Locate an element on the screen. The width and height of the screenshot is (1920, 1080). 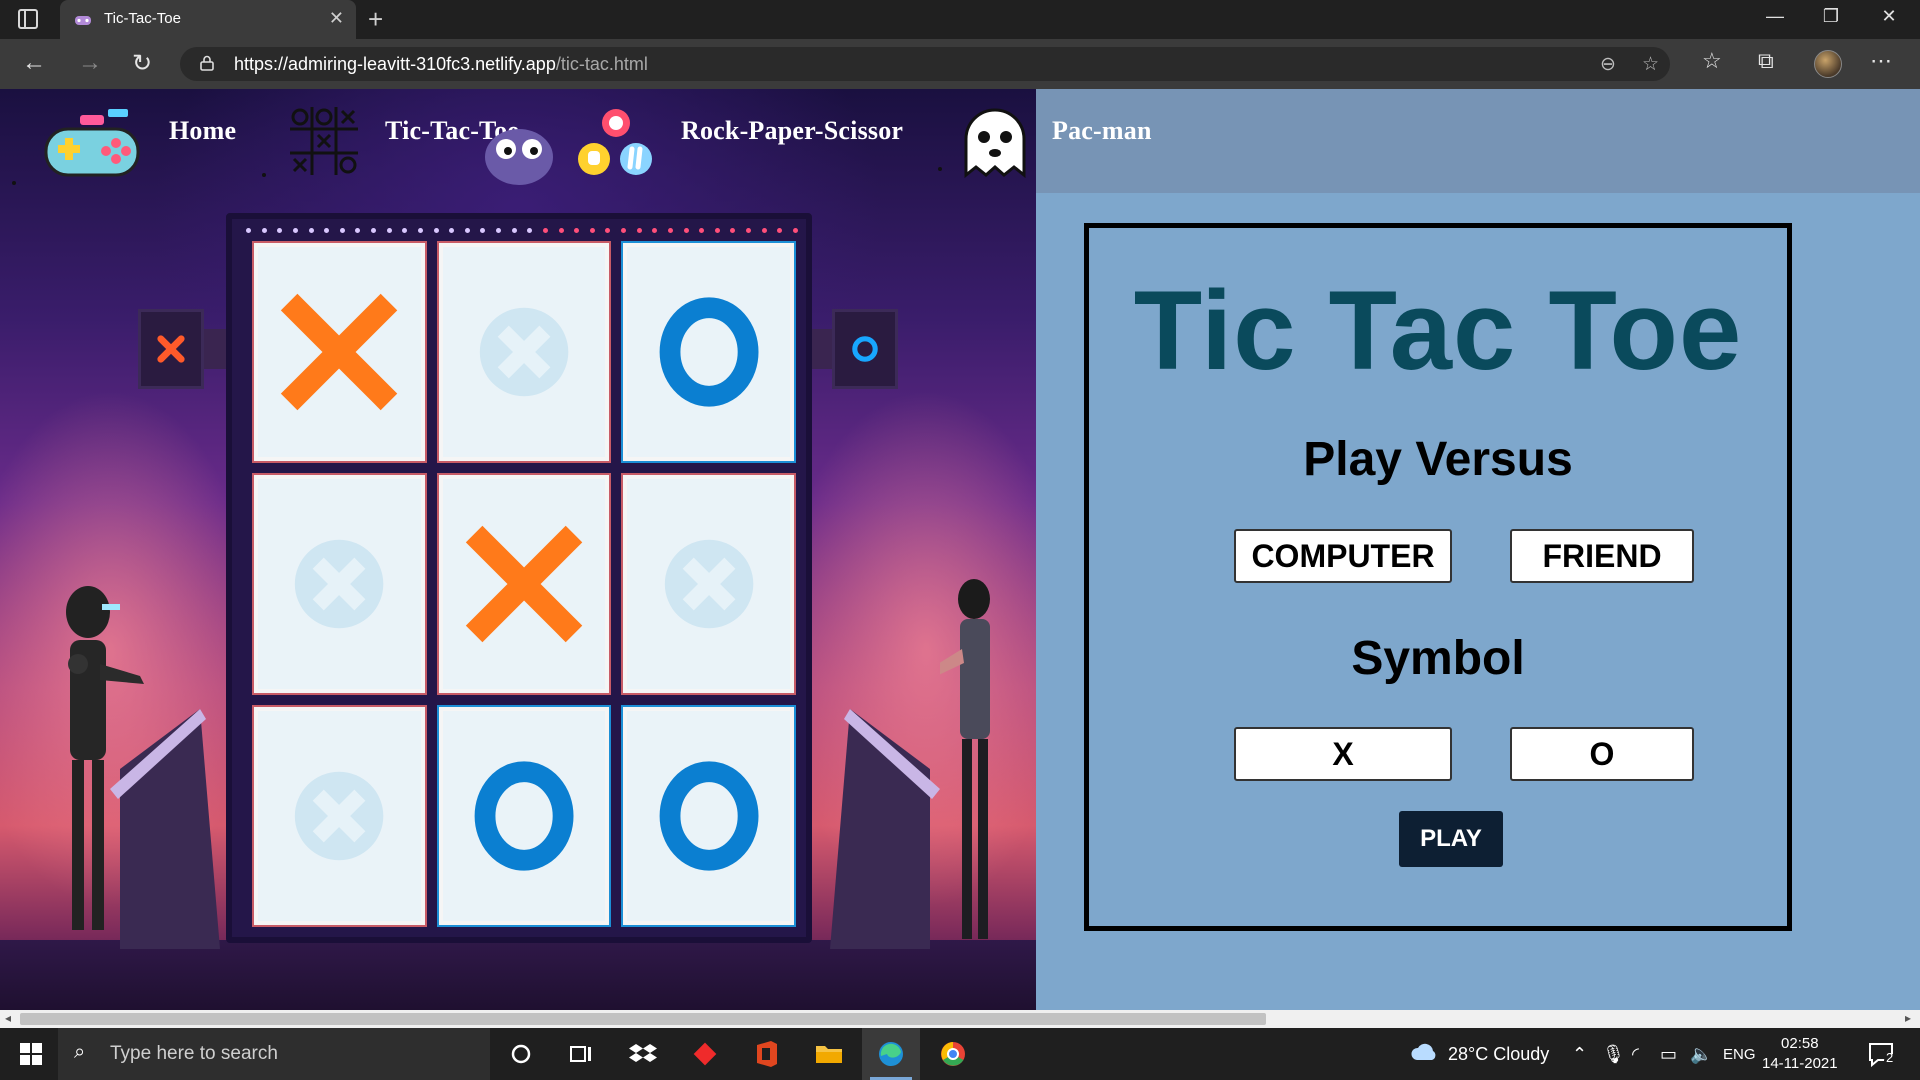
zoom-icon: ⊖ is located at coordinates (1608, 64).